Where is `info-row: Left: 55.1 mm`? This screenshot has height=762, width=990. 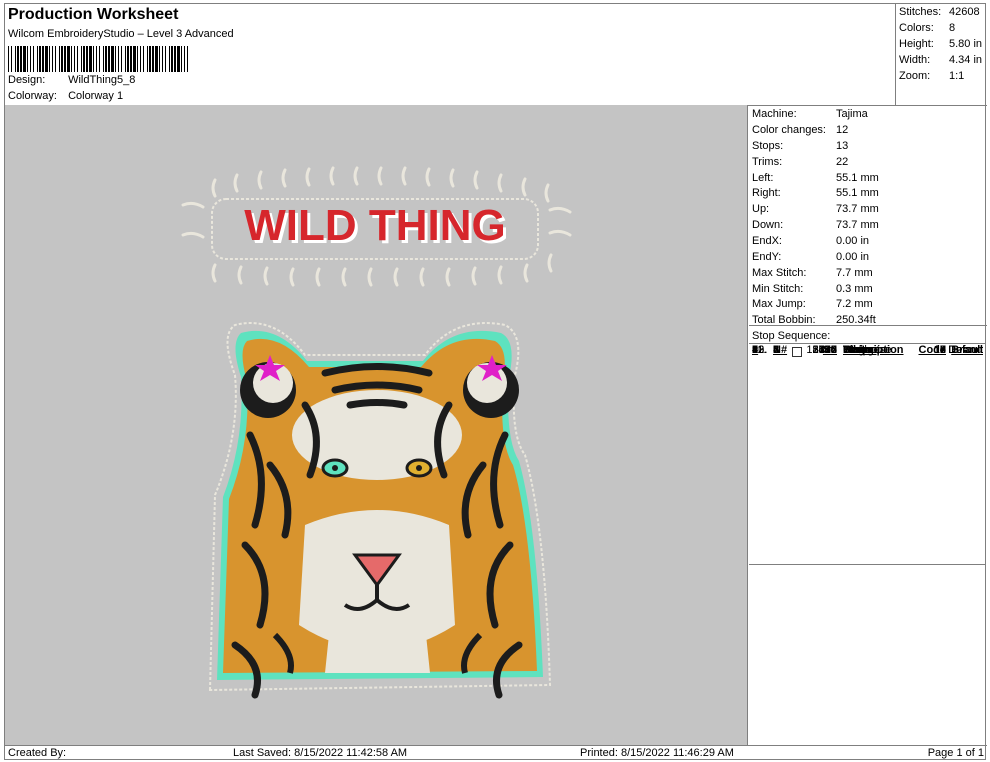 info-row: Left: 55.1 mm is located at coordinates (815, 178).